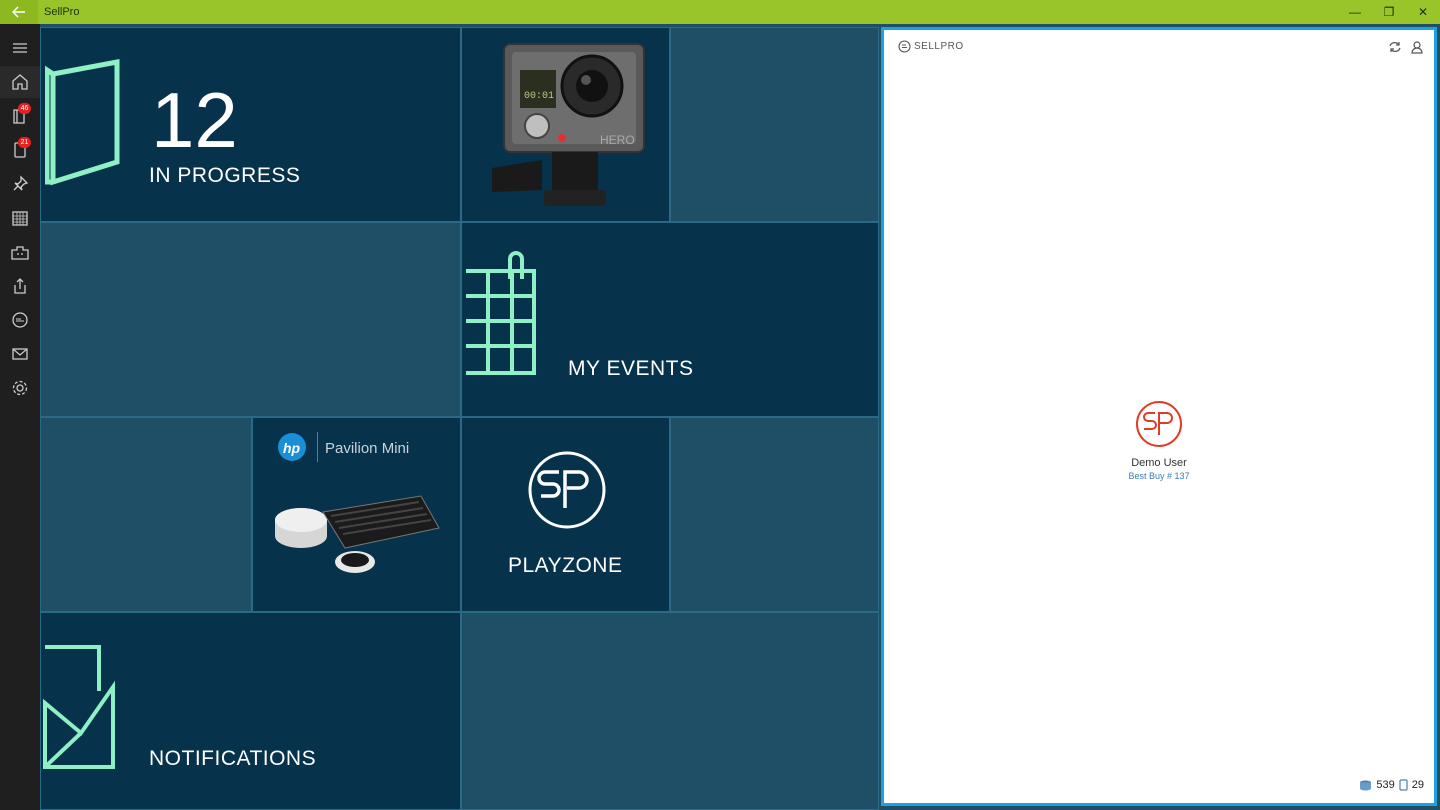 The height and width of the screenshot is (810, 1440). What do you see at coordinates (1159, 463) in the screenshot?
I see `user-name: Demo User` at bounding box center [1159, 463].